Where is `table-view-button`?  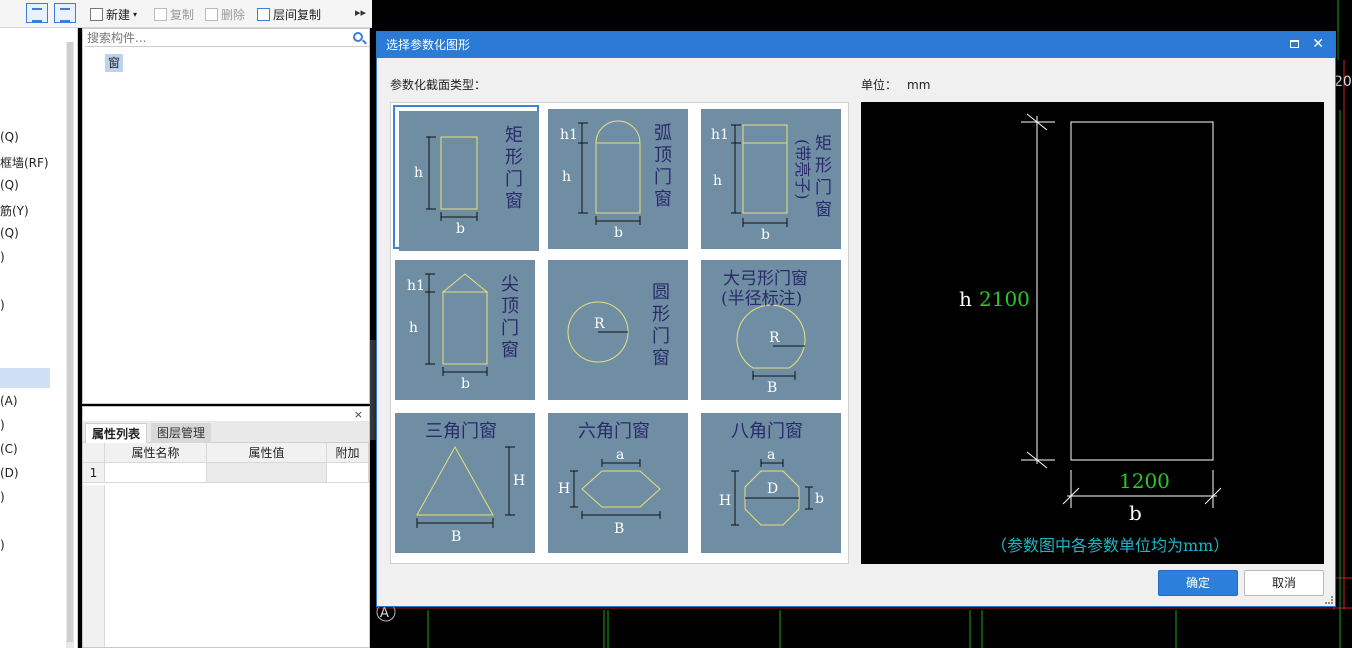
table-view-button is located at coordinates (65, 13).